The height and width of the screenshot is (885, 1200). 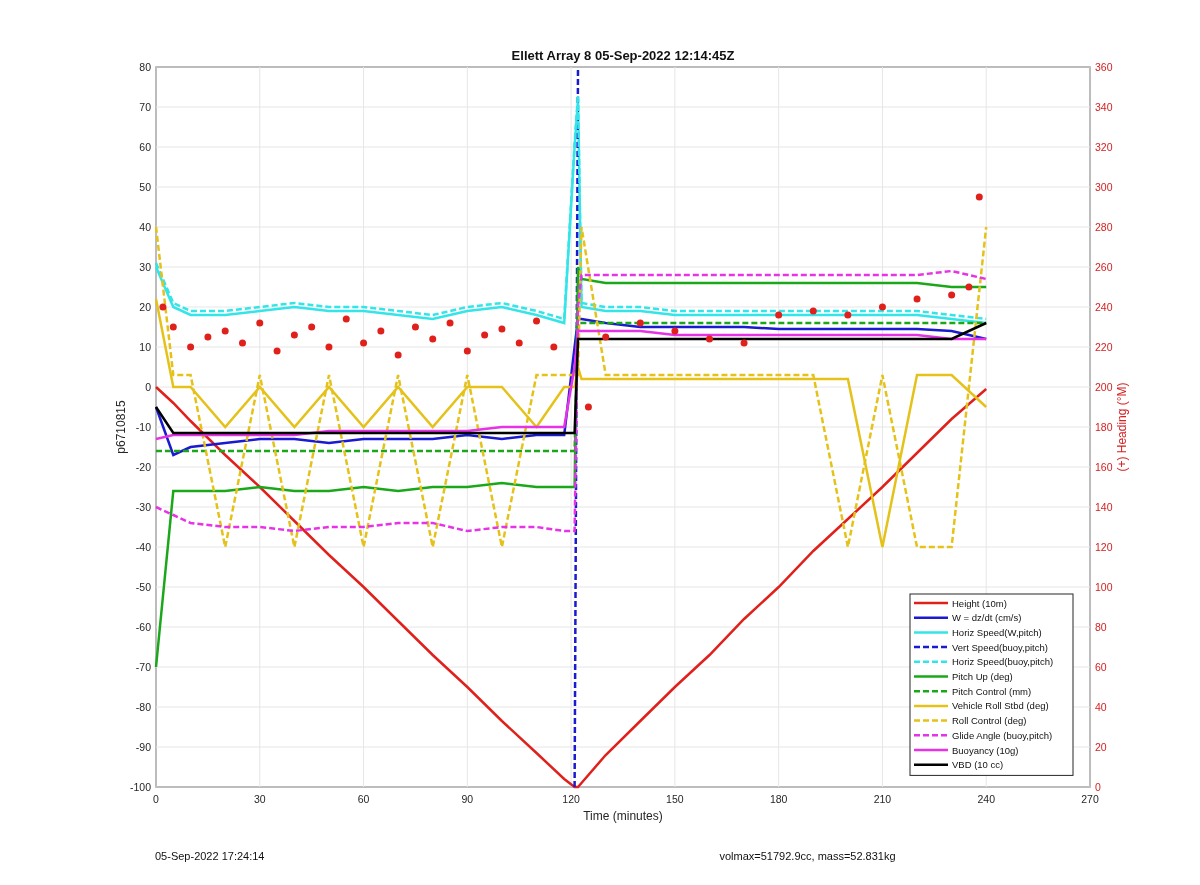 What do you see at coordinates (1104, 67) in the screenshot?
I see `right-tick-label: 360` at bounding box center [1104, 67].